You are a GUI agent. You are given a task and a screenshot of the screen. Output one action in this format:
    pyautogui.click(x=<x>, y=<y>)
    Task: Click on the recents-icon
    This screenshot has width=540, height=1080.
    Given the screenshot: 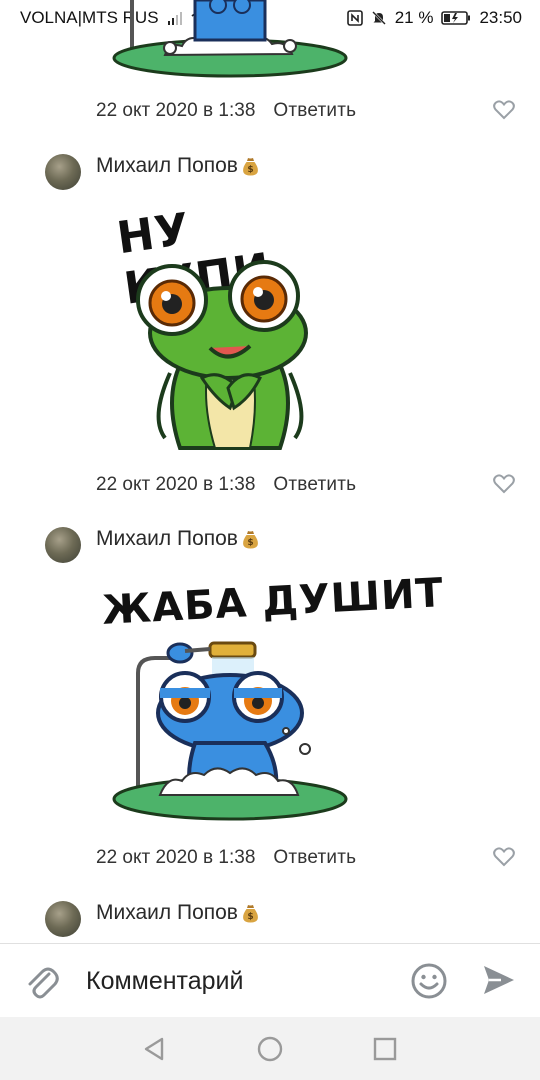 What is the action you would take?
    pyautogui.click(x=385, y=1049)
    